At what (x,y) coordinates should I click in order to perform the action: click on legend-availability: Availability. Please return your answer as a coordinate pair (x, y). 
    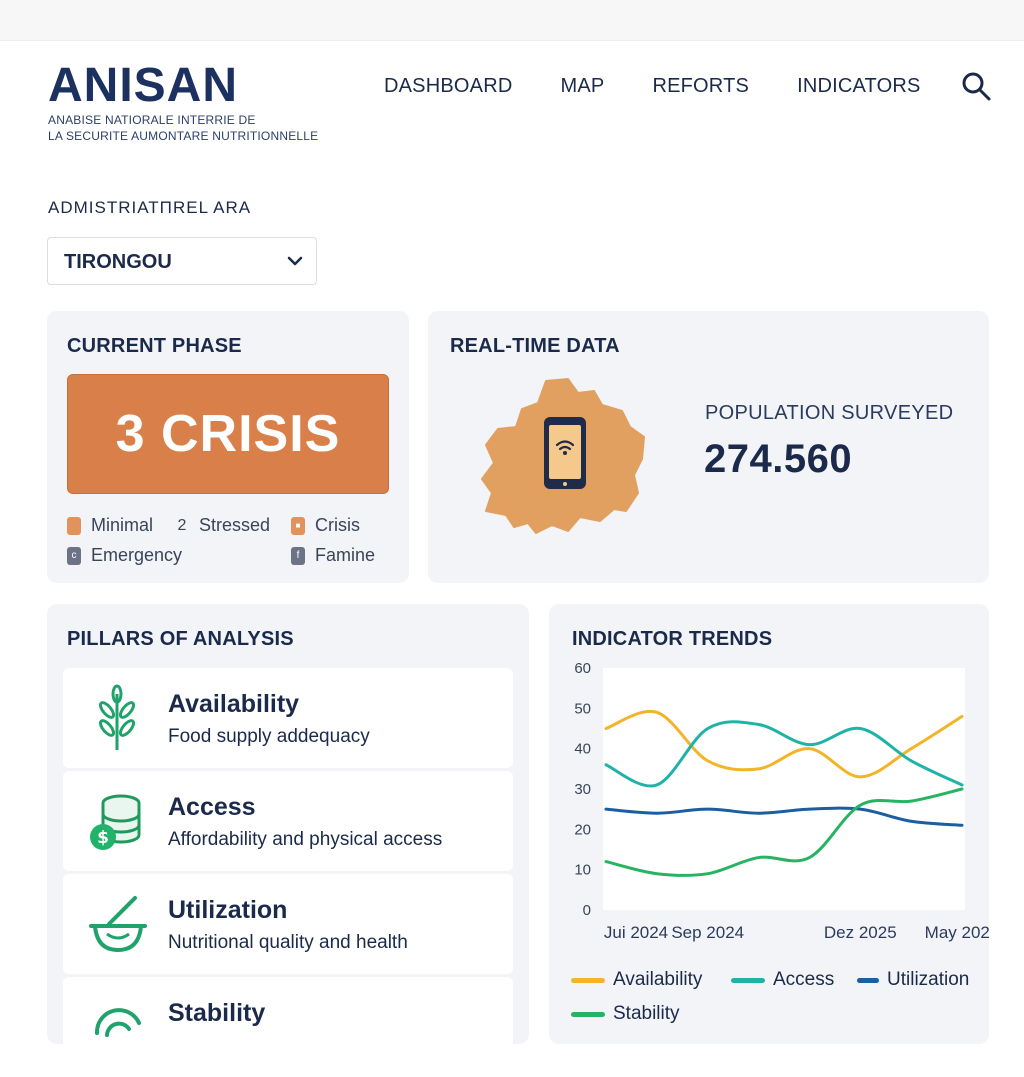
    Looking at the image, I should click on (636, 980).